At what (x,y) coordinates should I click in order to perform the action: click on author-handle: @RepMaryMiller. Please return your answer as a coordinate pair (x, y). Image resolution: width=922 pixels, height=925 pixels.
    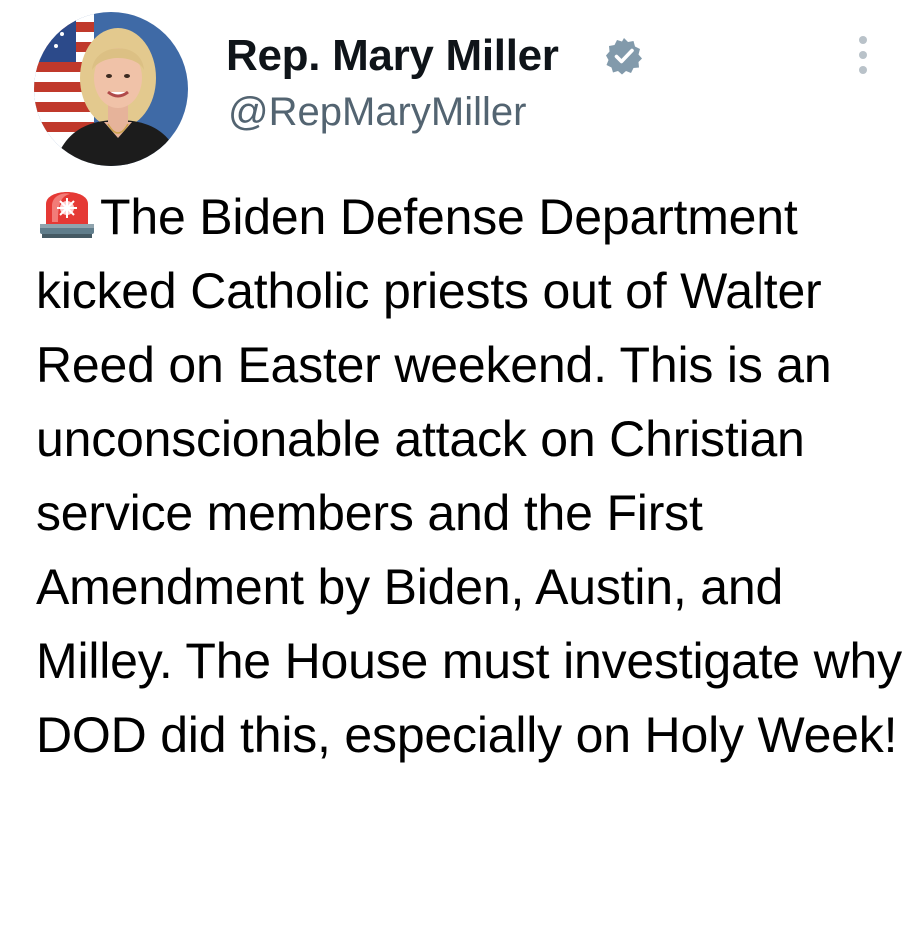
    Looking at the image, I should click on (377, 112).